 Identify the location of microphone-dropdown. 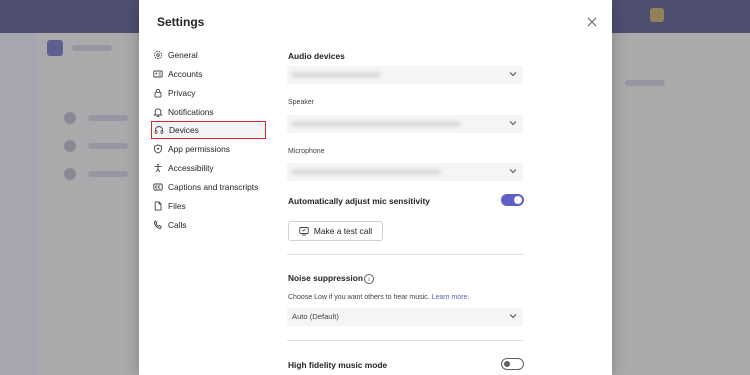
(405, 172).